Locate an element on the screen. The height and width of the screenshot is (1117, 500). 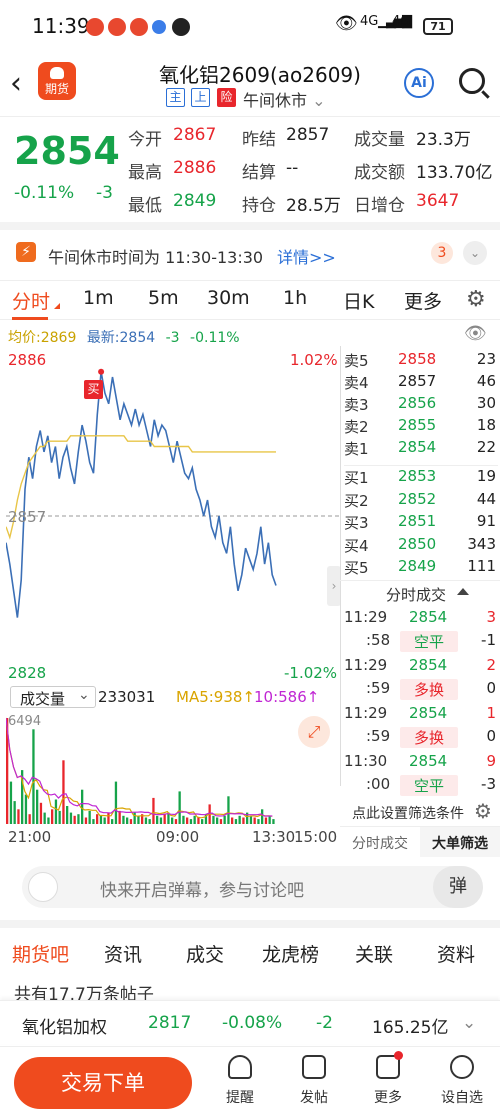
tab-trades: 成交 is located at coordinates (205, 953).